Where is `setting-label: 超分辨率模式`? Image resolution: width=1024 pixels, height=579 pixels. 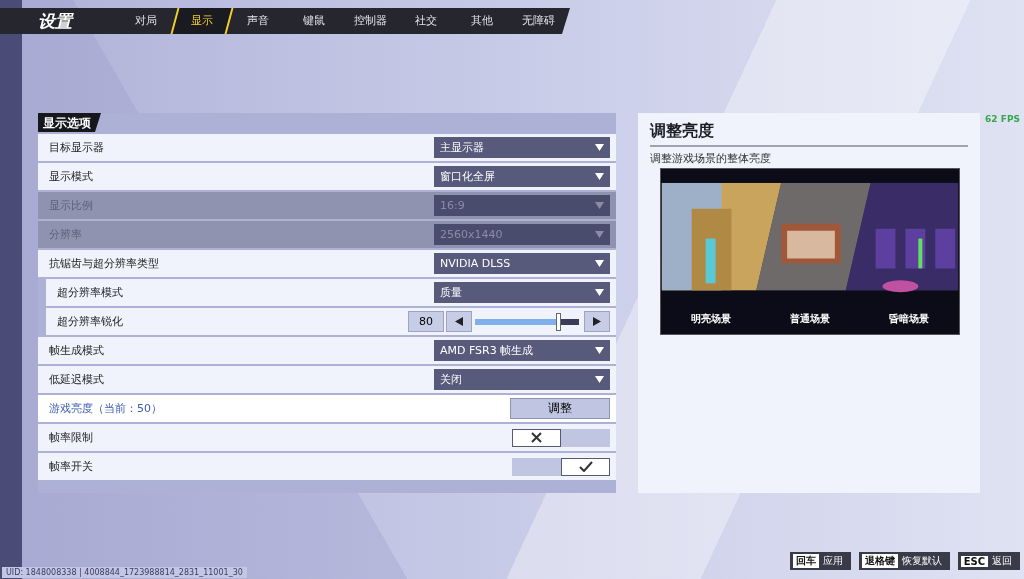
setting-label: 超分辨率模式 is located at coordinates (90, 292).